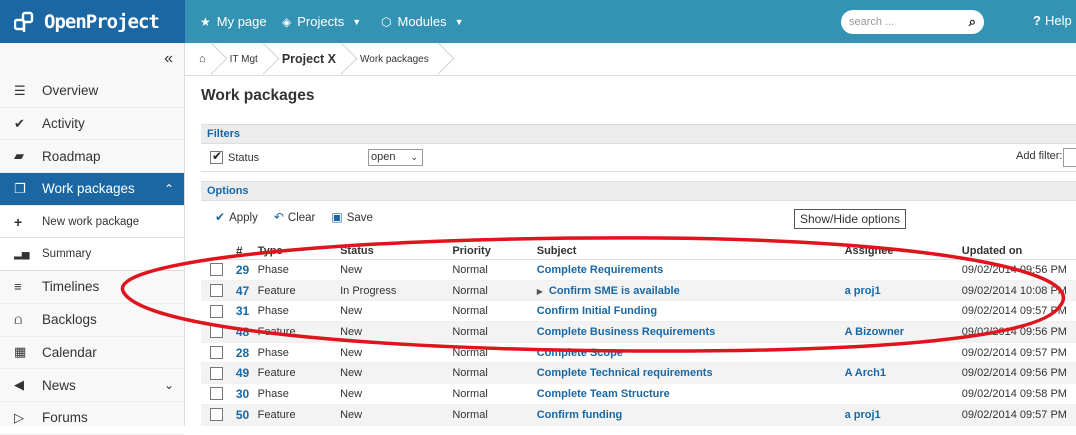 The image size is (1076, 435). What do you see at coordinates (247, 353) in the screenshot?
I see `row-id-link: 28` at bounding box center [247, 353].